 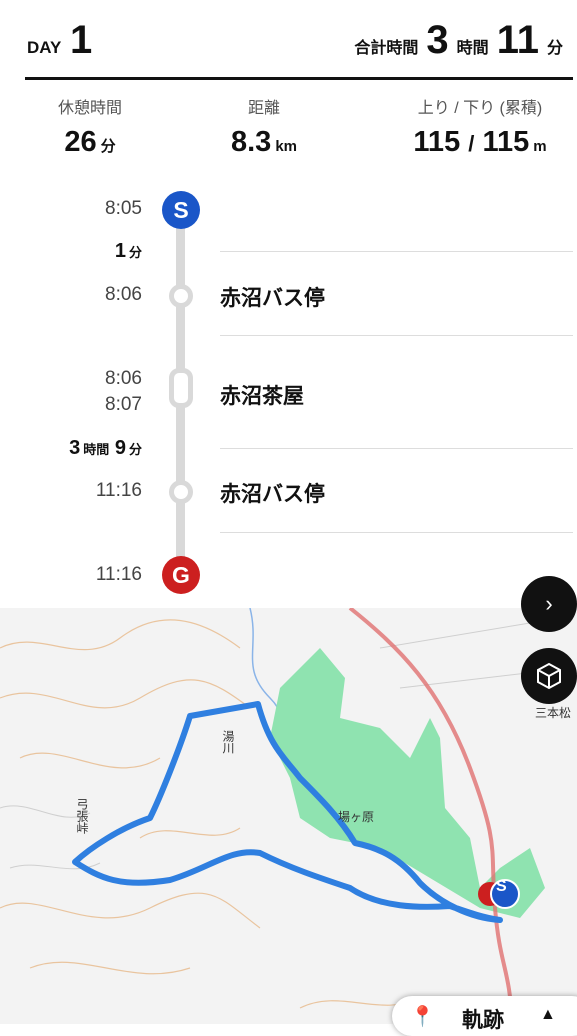 What do you see at coordinates (471, 143) in the screenshot?
I see `elevation-slash: /` at bounding box center [471, 143].